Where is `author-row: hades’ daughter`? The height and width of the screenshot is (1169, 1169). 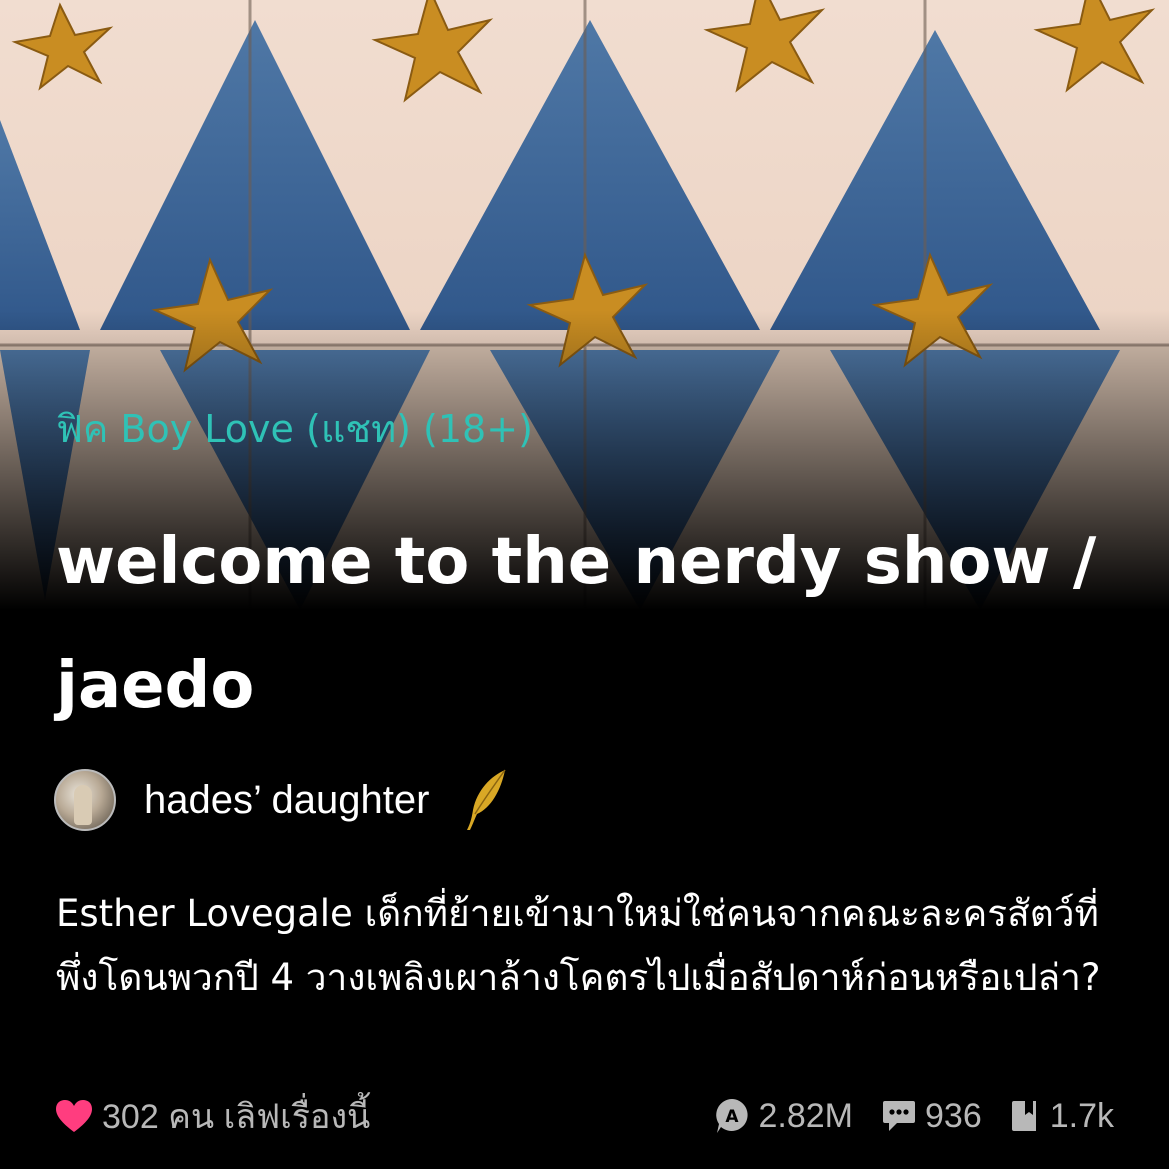
author-row: hades’ daughter is located at coordinates (281, 800).